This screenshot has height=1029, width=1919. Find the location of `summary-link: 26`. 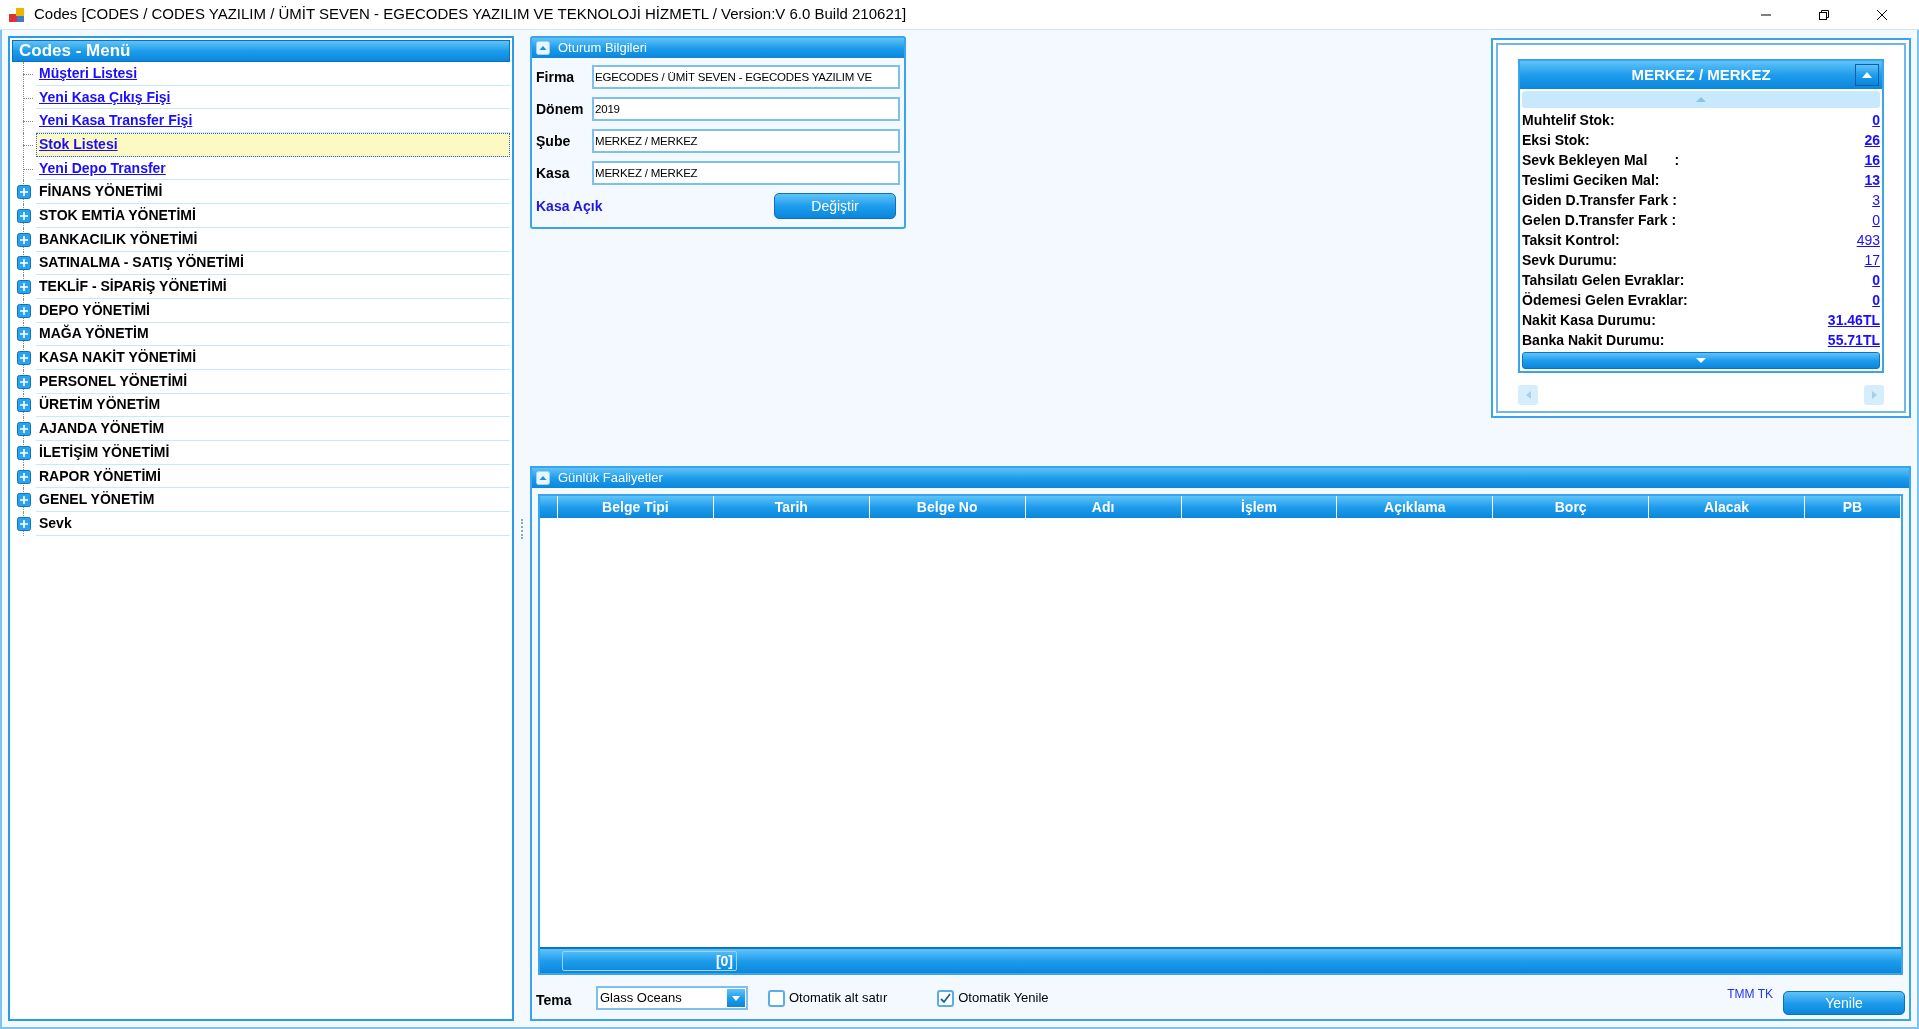

summary-link: 26 is located at coordinates (1872, 140).